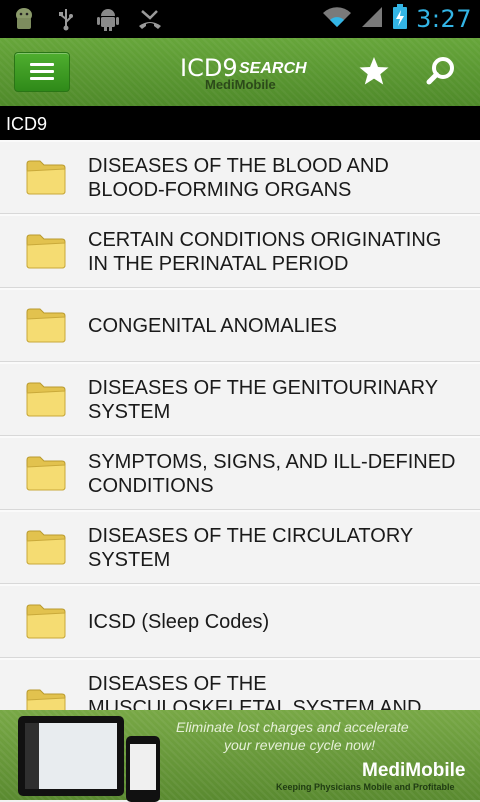  I want to click on ad-tagline: Keeping Physicians Mobile and Profitable, so click(365, 787).